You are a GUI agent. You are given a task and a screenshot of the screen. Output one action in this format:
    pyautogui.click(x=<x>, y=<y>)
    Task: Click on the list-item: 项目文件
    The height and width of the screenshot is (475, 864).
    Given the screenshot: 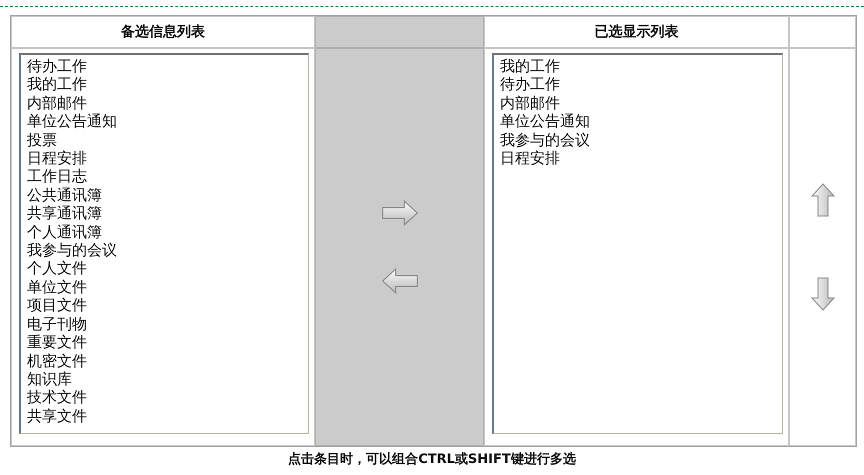 What is the action you would take?
    pyautogui.click(x=57, y=305)
    